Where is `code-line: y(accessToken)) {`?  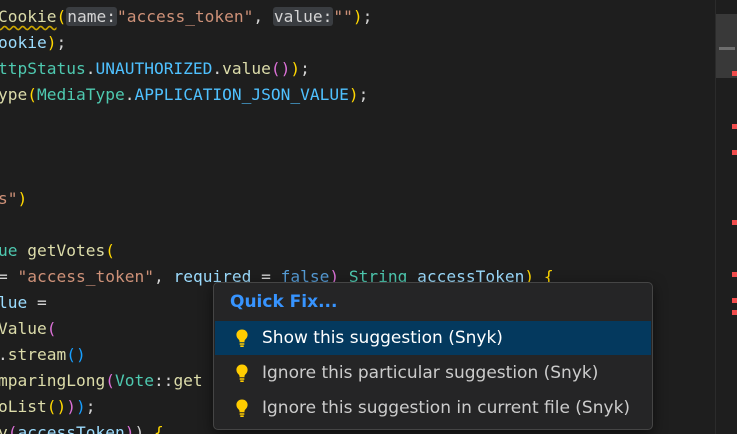
code-line: y(accessToken)) { is located at coordinates (82, 427).